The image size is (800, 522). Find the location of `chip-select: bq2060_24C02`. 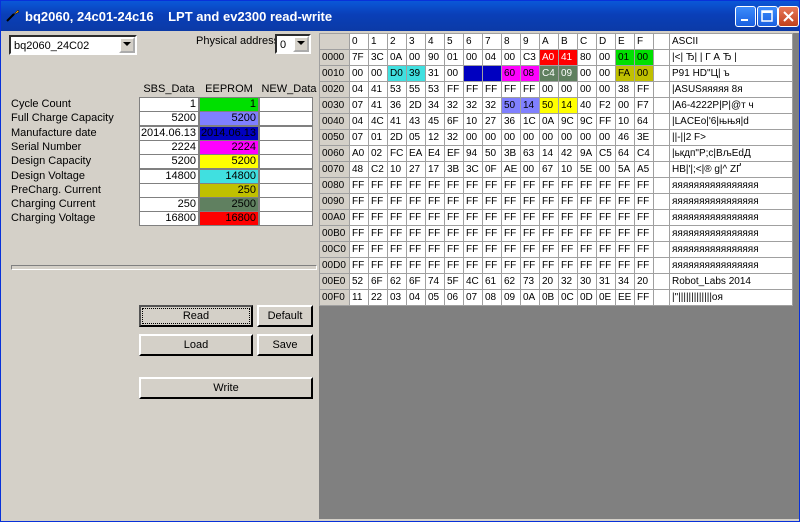

chip-select: bq2060_24C02 is located at coordinates (73, 45).